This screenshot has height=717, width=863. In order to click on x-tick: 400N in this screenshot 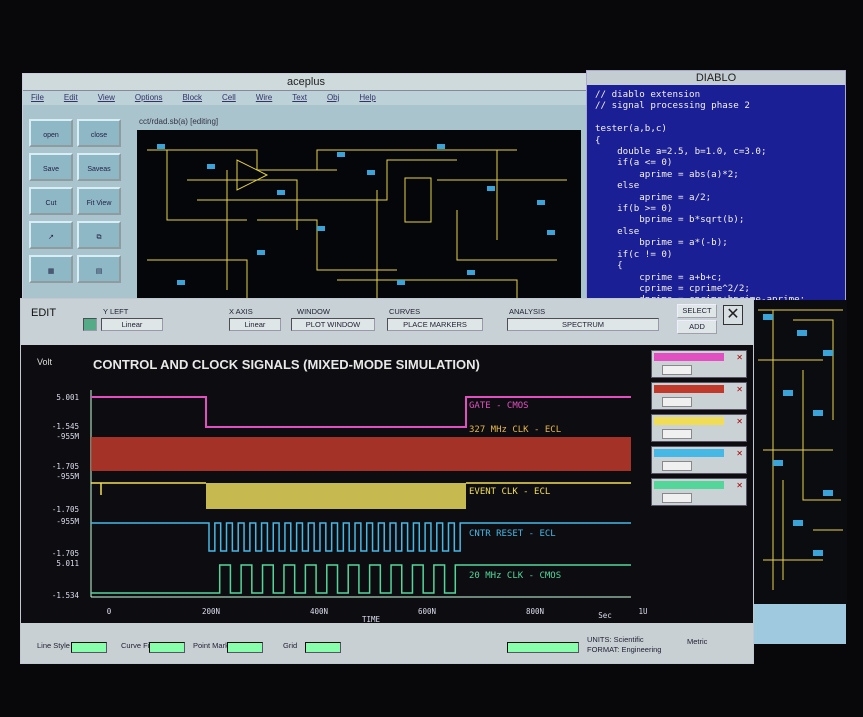, I will do `click(319, 611)`.